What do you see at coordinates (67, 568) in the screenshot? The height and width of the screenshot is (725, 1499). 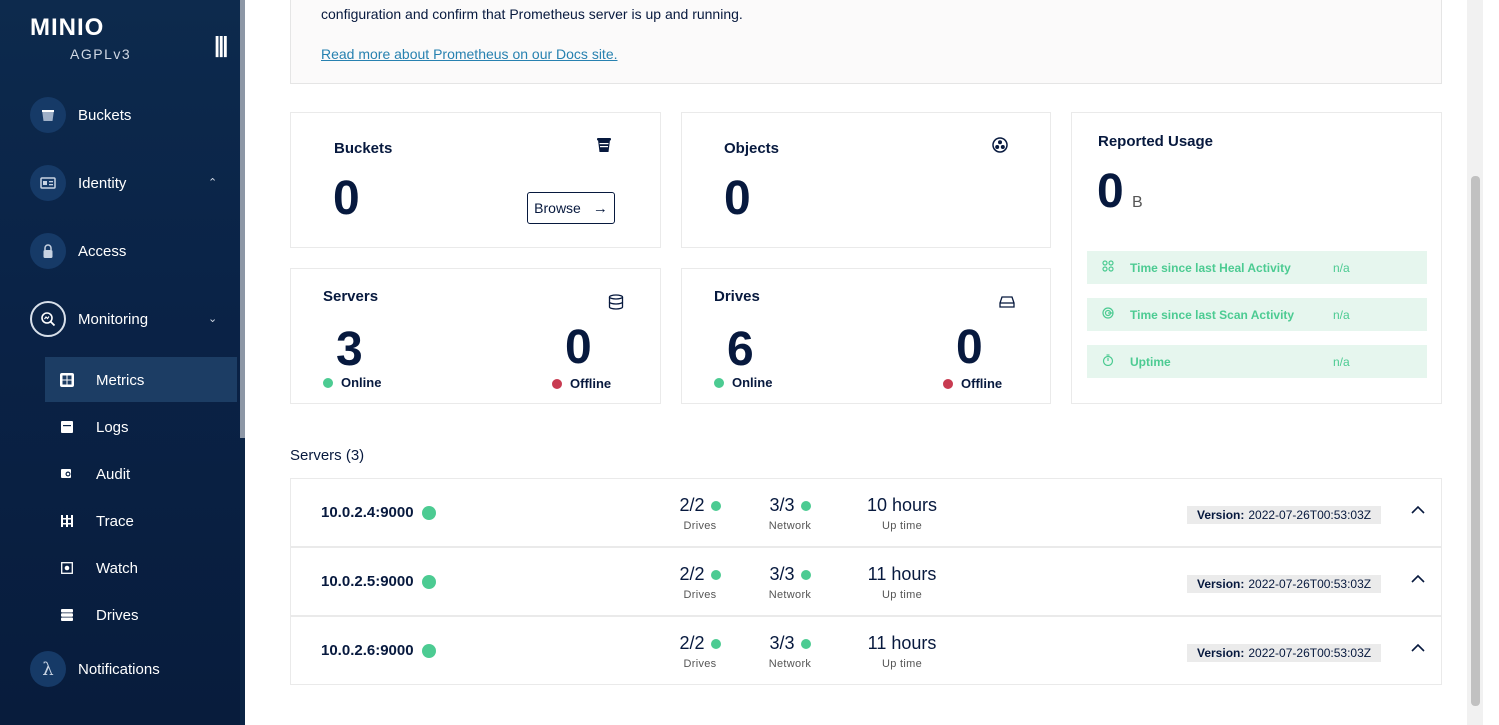 I see `watch-icon` at bounding box center [67, 568].